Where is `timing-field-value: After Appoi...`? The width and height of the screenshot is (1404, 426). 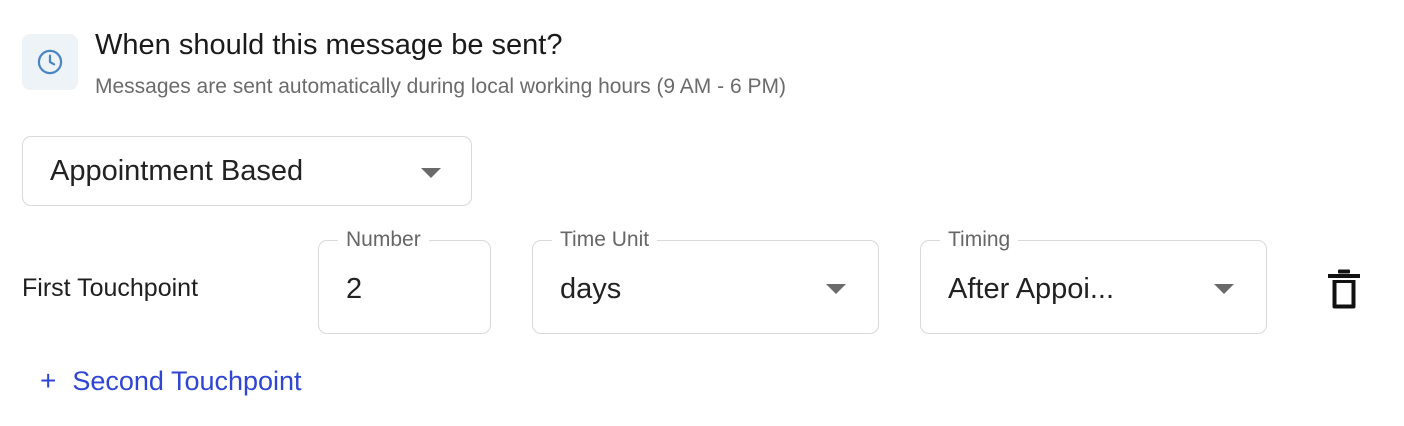
timing-field-value: After Appoi... is located at coordinates (1031, 289).